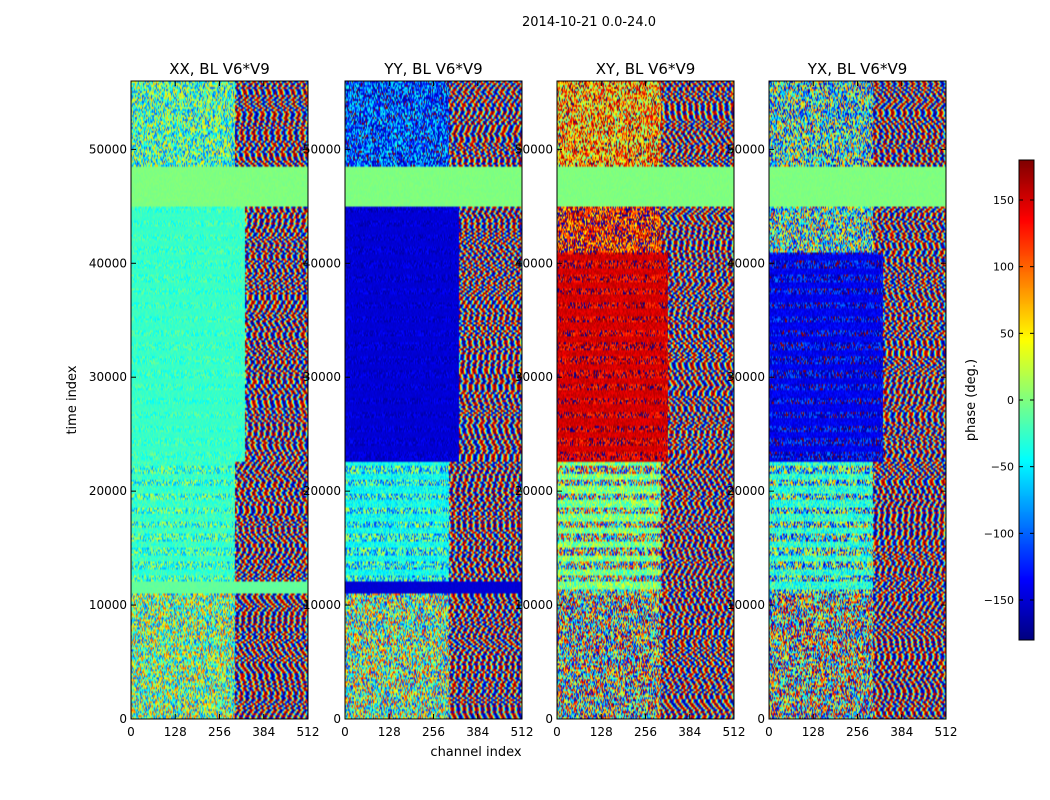  Describe the element at coordinates (219, 69) in the screenshot. I see `panel-title: XX, BL V6*V9` at that location.